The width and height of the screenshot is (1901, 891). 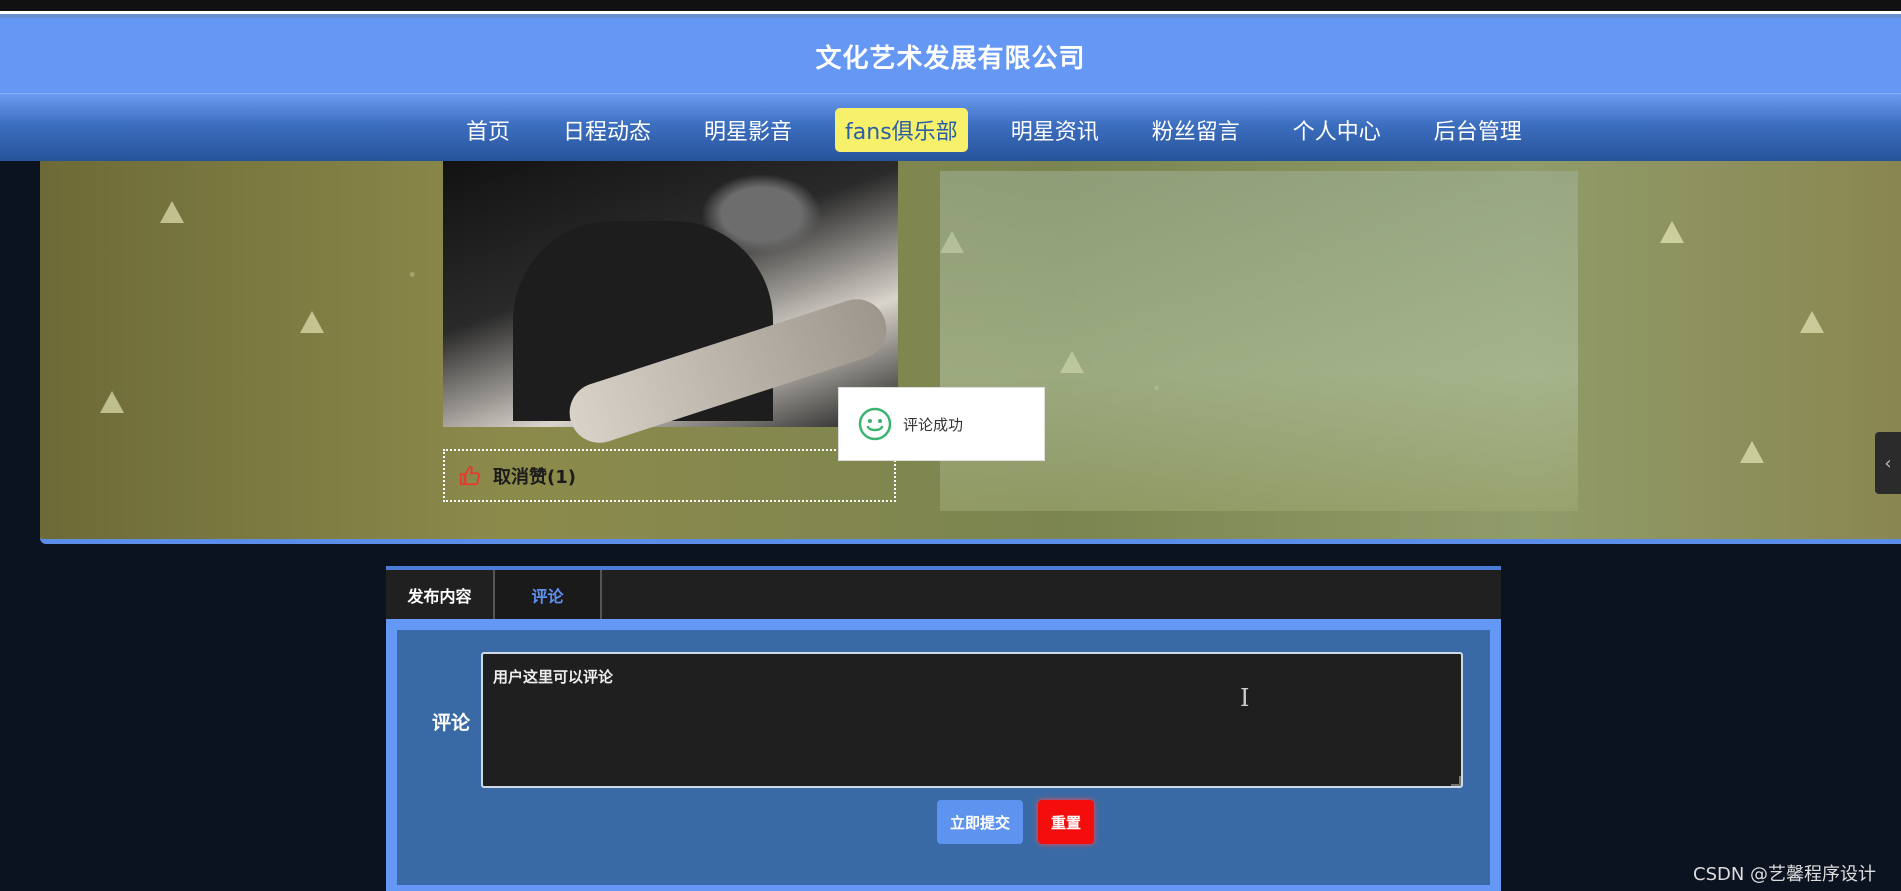 What do you see at coordinates (488, 130) in the screenshot?
I see `nav-item-home: 首页` at bounding box center [488, 130].